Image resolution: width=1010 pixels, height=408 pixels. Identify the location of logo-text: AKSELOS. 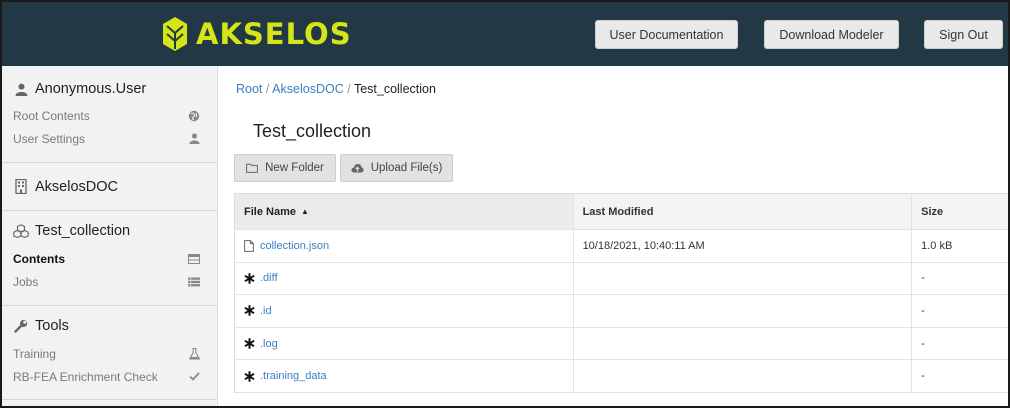
(274, 34).